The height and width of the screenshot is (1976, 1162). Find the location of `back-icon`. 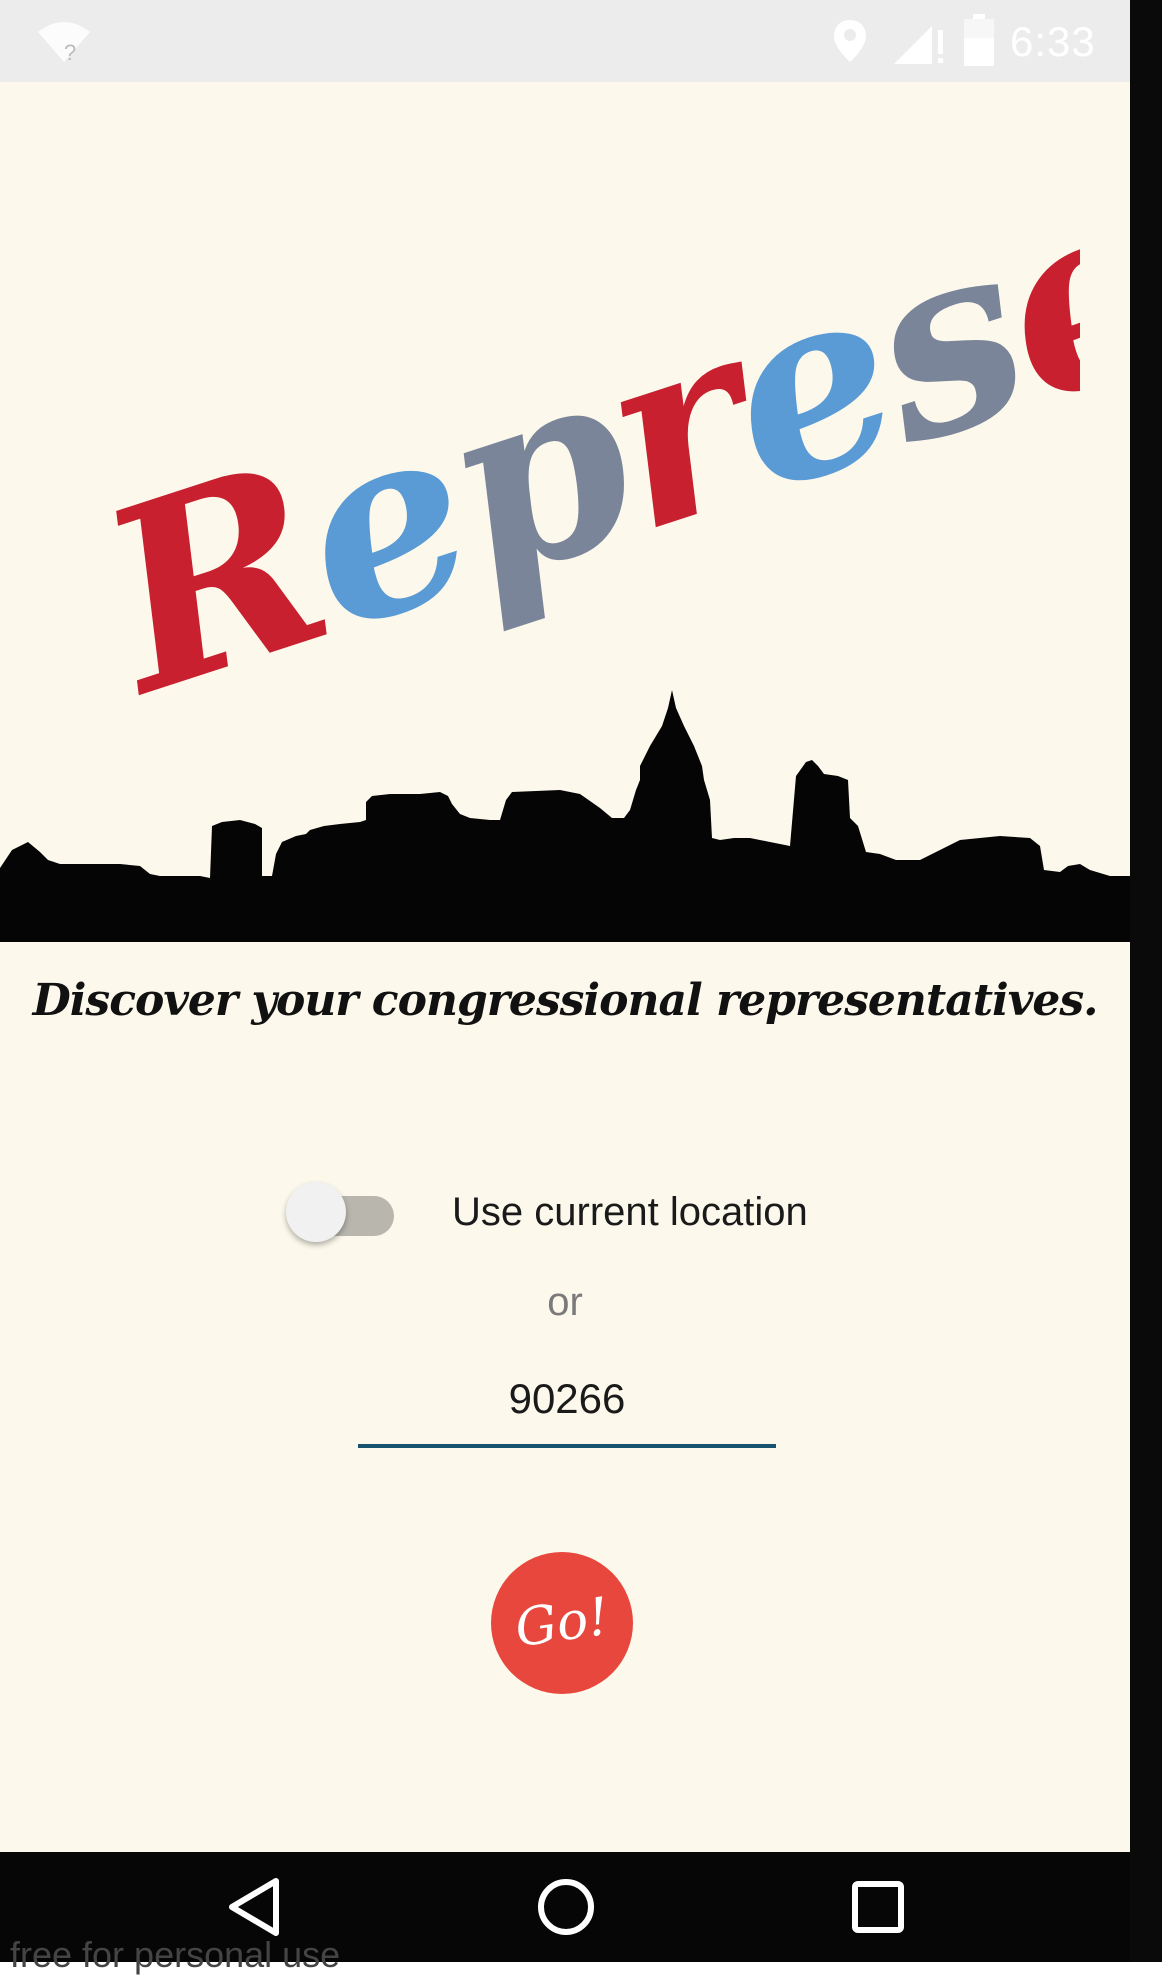

back-icon is located at coordinates (254, 1907).